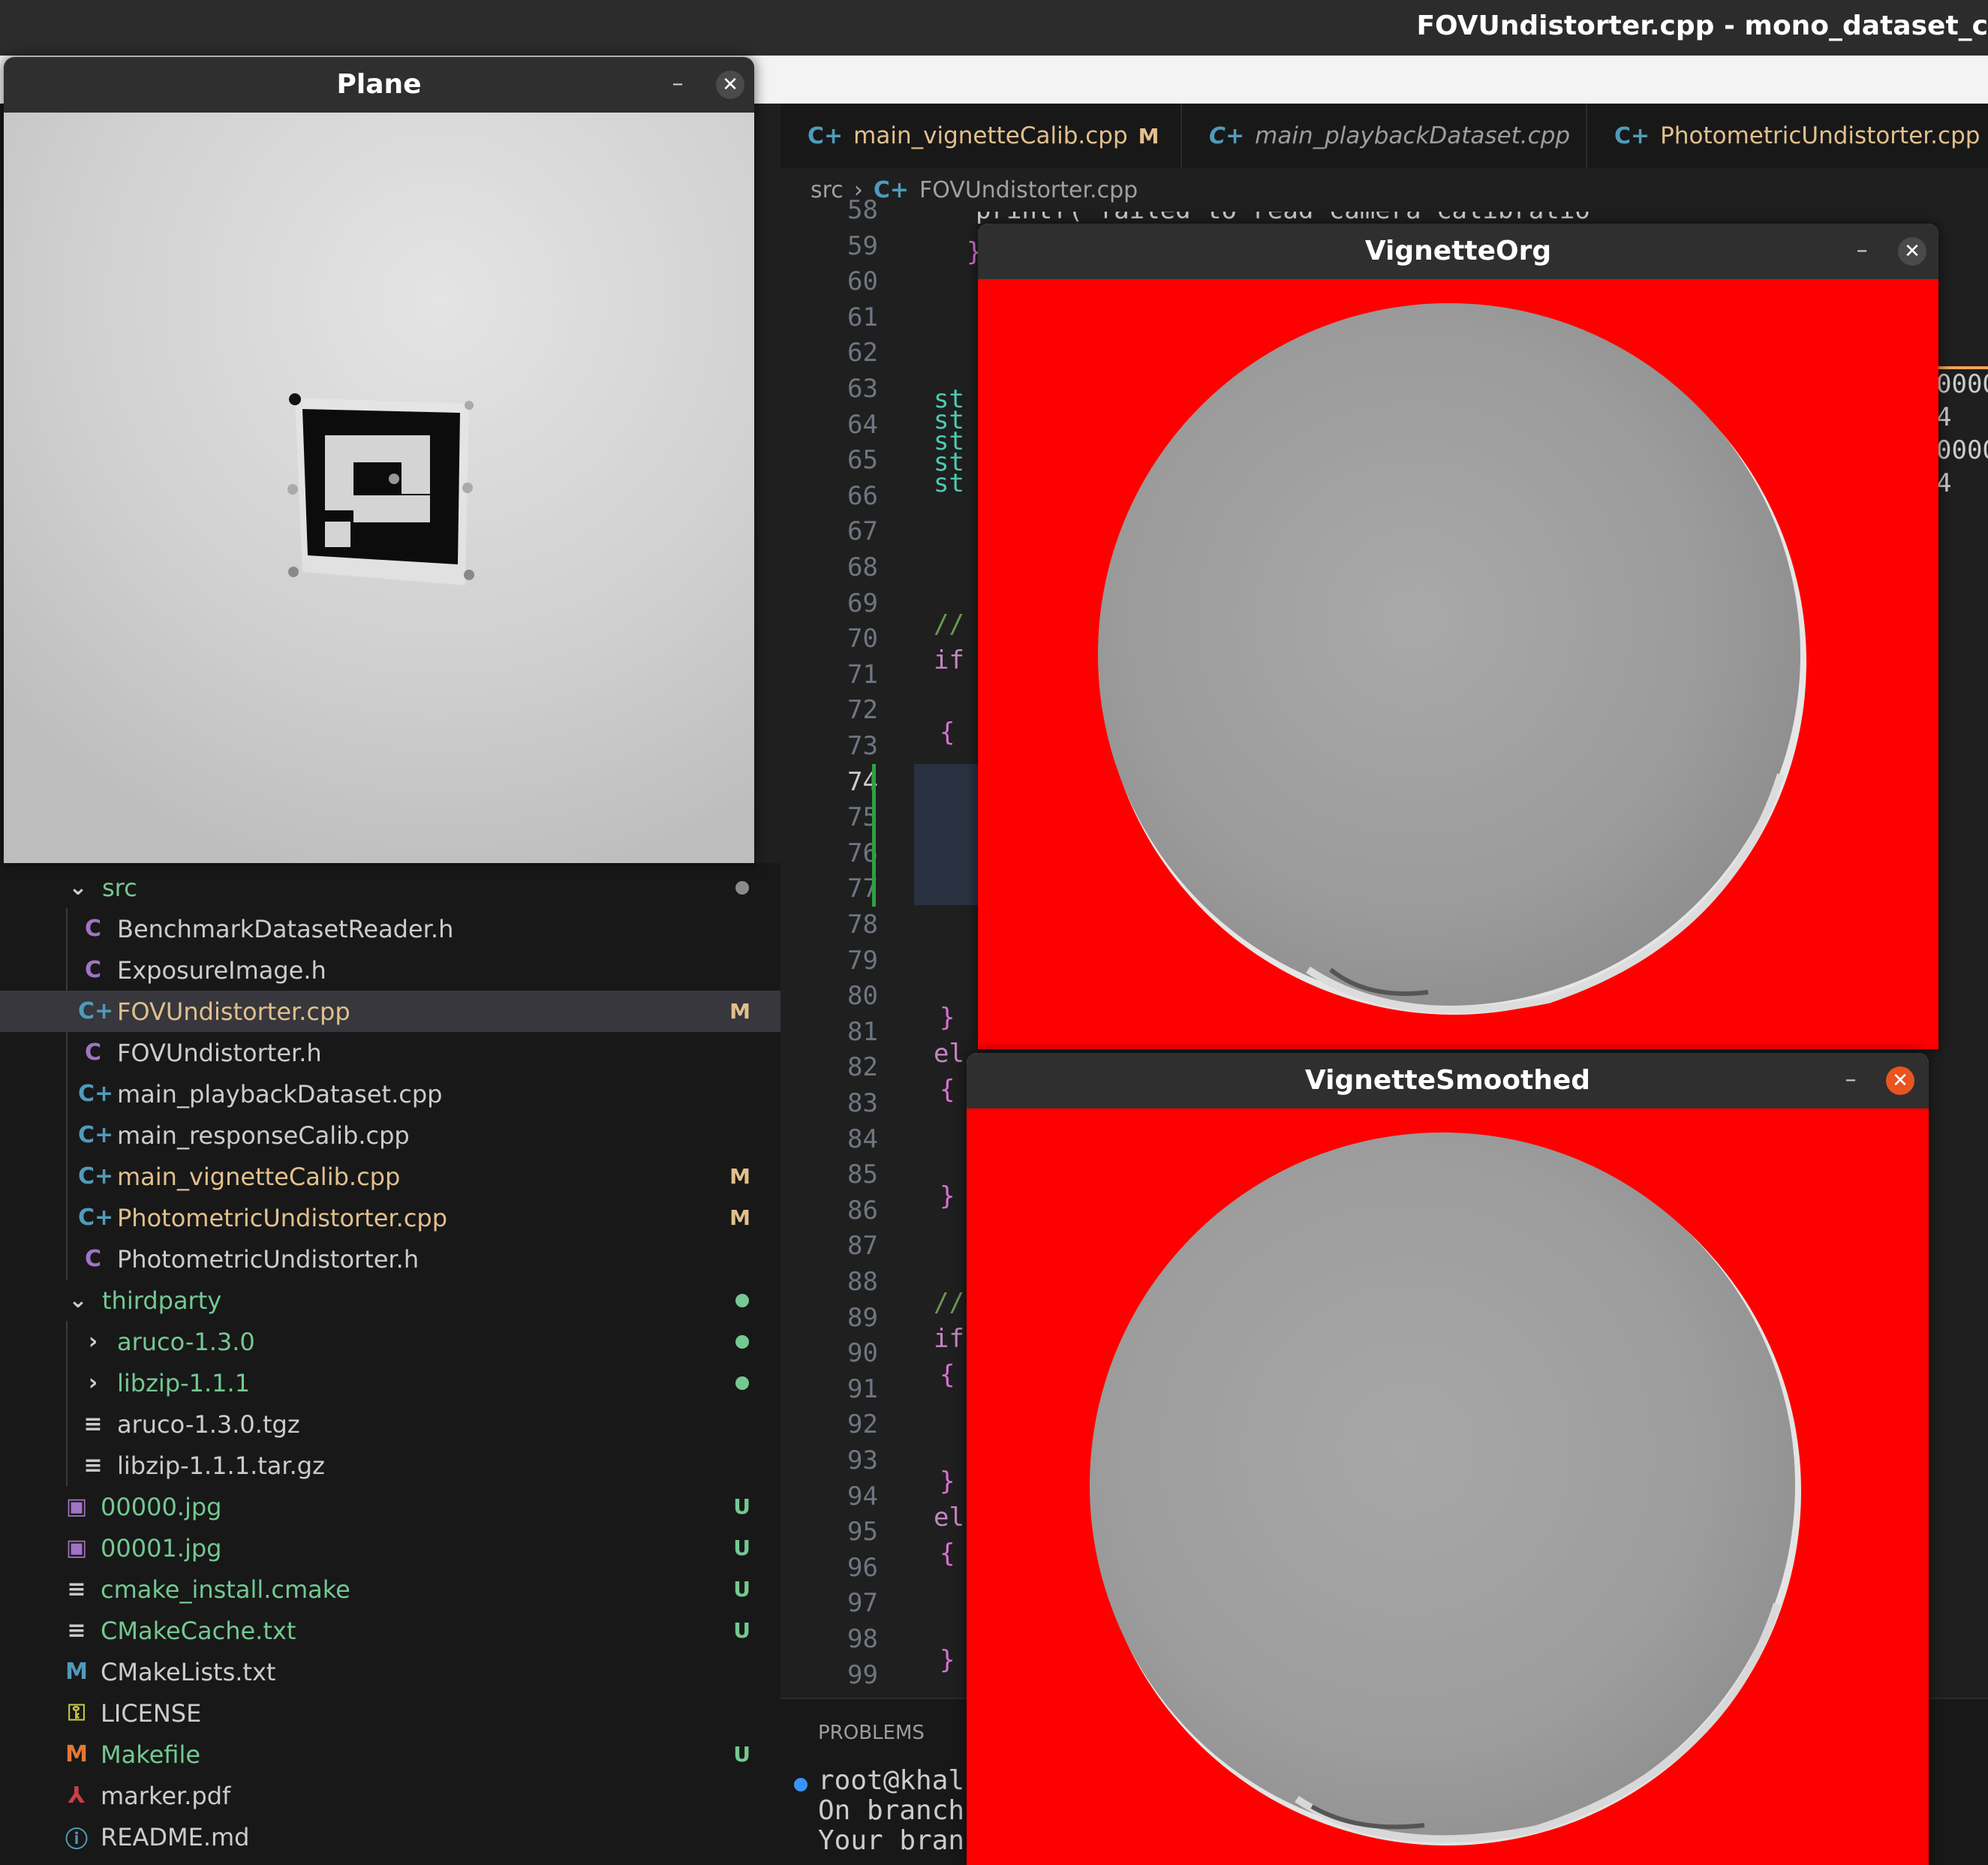  Describe the element at coordinates (76, 1548) in the screenshot. I see `image-file-icon: ▣` at that location.